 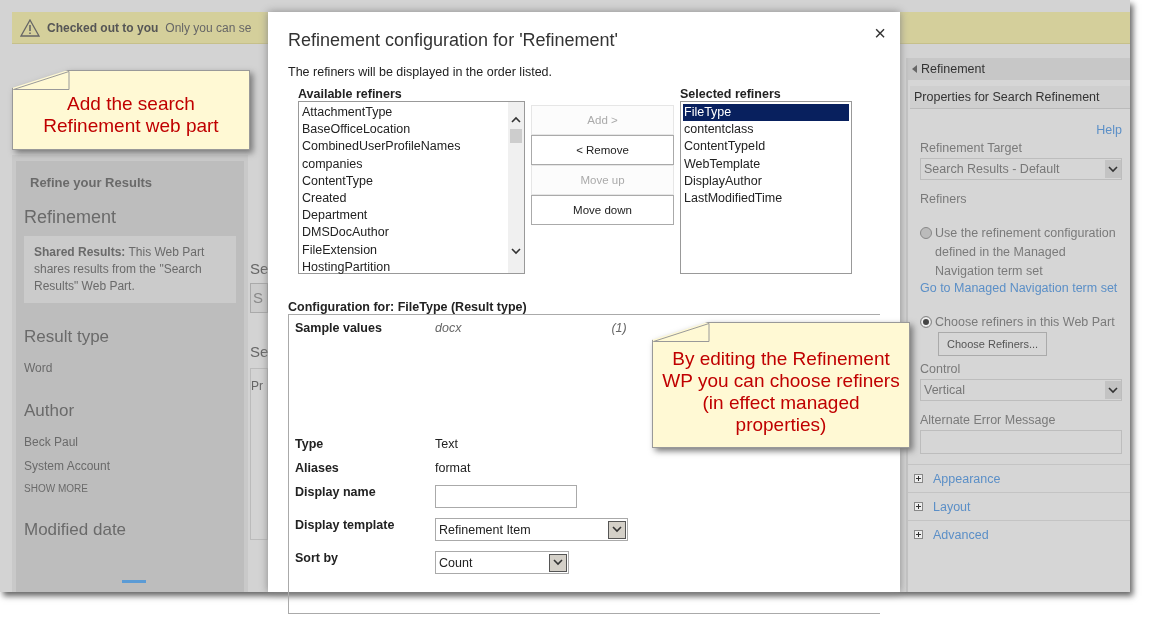 I want to click on sample-count: (1), so click(x=619, y=328).